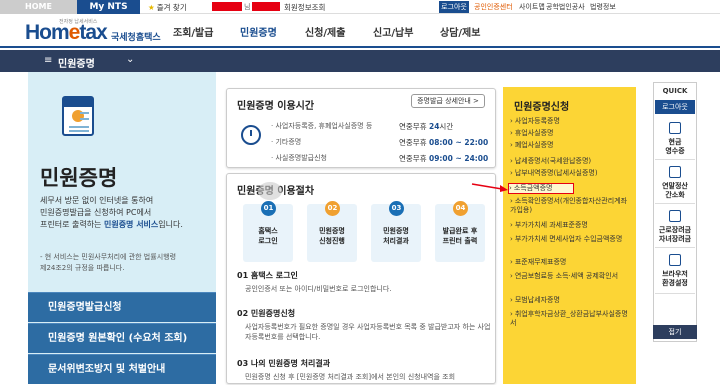  What do you see at coordinates (136, 38) in the screenshot?
I see `logo-korean: 국세청홈택스` at bounding box center [136, 38].